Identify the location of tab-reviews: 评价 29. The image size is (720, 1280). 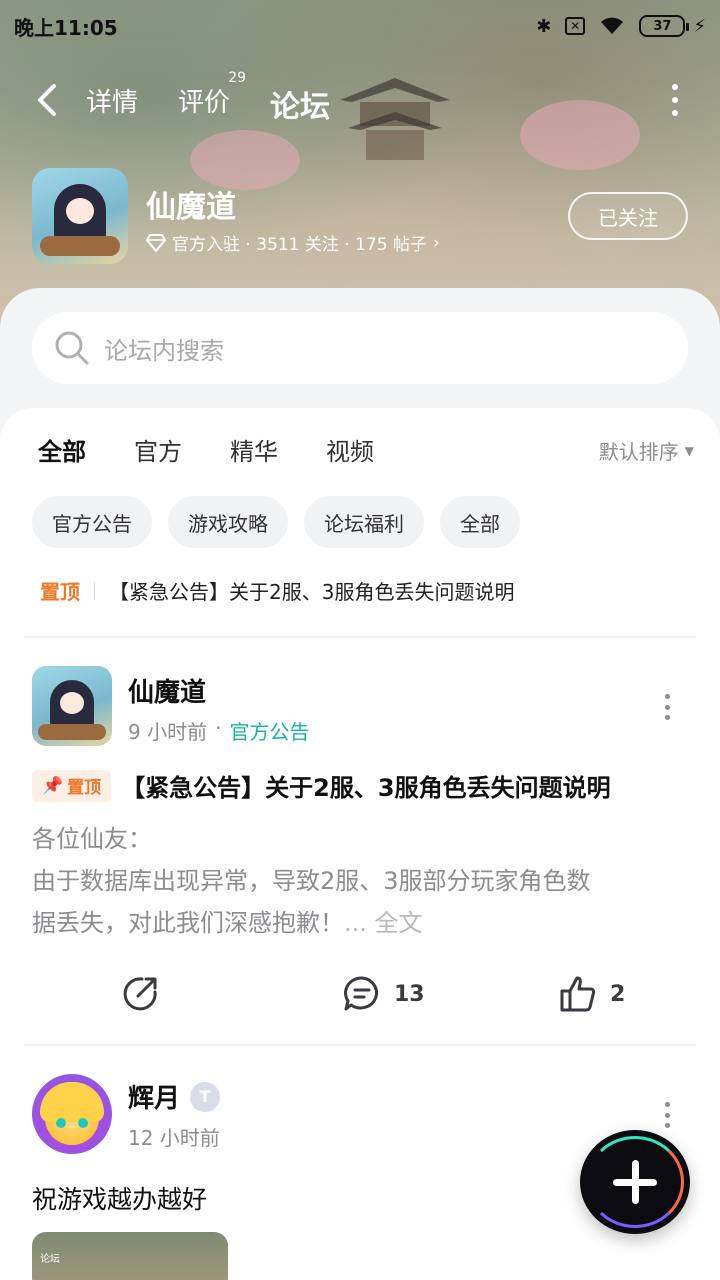
(212, 94).